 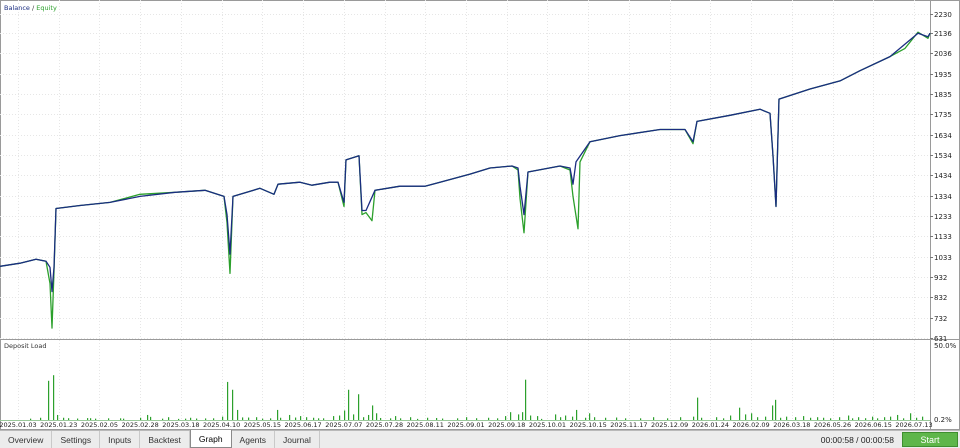 I want to click on x-tick-label: 2025.03.18, so click(x=180, y=425).